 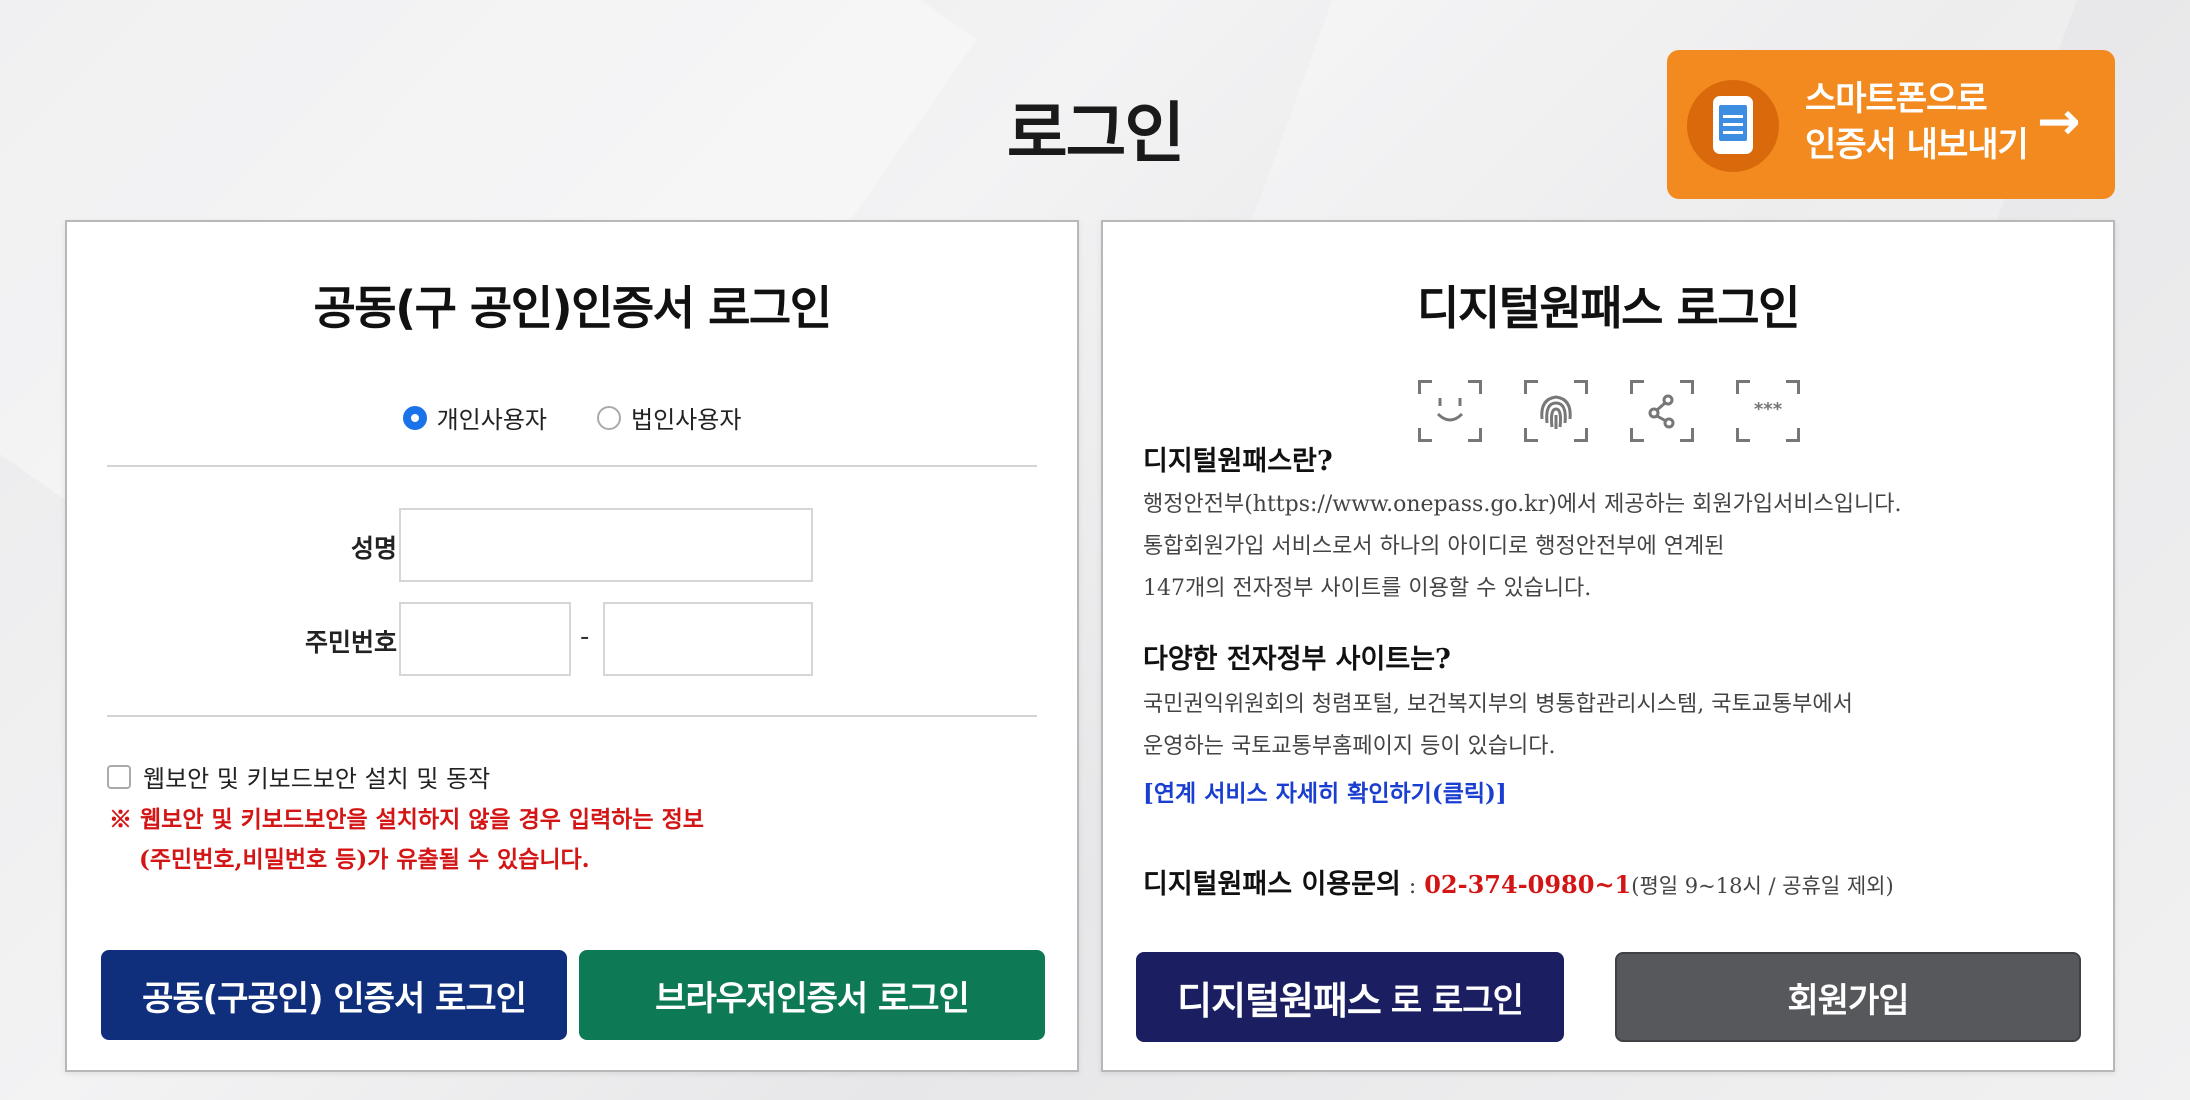 What do you see at coordinates (1279, 1000) in the screenshot?
I see `onepass-brand-text: 디지털원패스` at bounding box center [1279, 1000].